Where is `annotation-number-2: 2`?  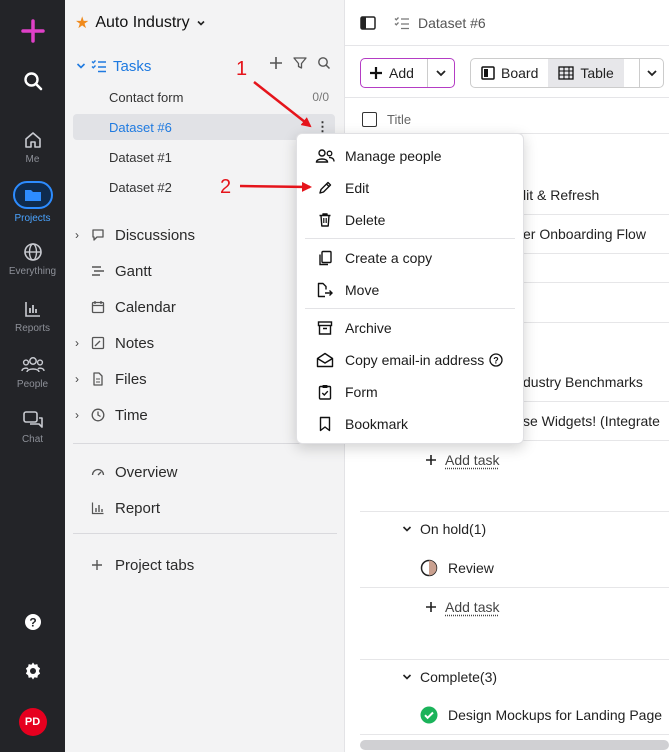
annotation-number-2: 2 is located at coordinates (226, 187).